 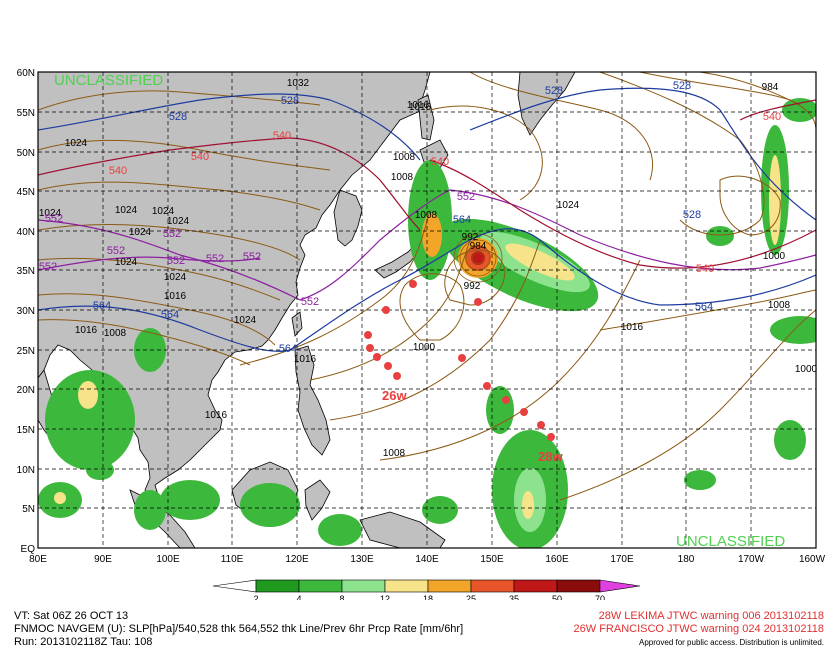 I want to click on lat-label: 25N, so click(x=26, y=351).